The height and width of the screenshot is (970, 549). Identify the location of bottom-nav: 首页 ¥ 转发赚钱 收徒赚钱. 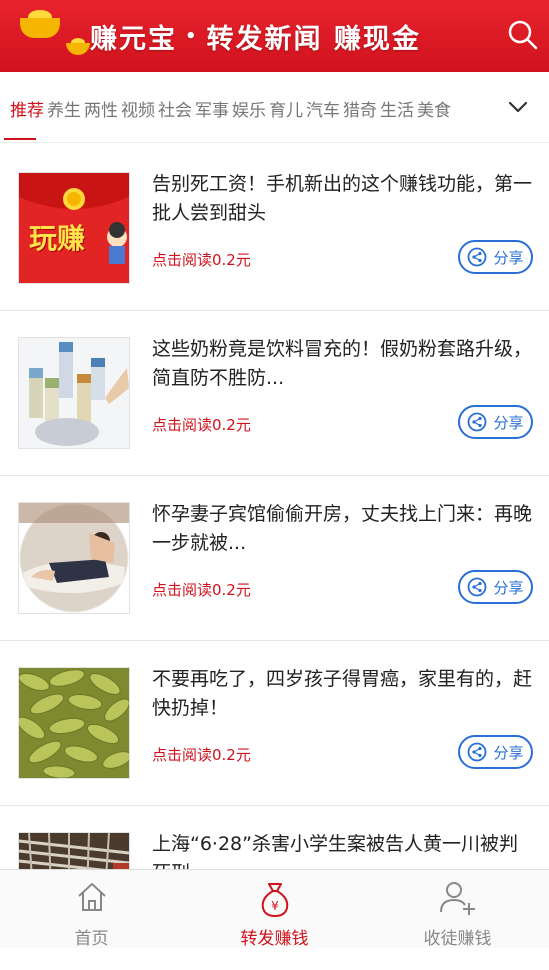
(274, 909).